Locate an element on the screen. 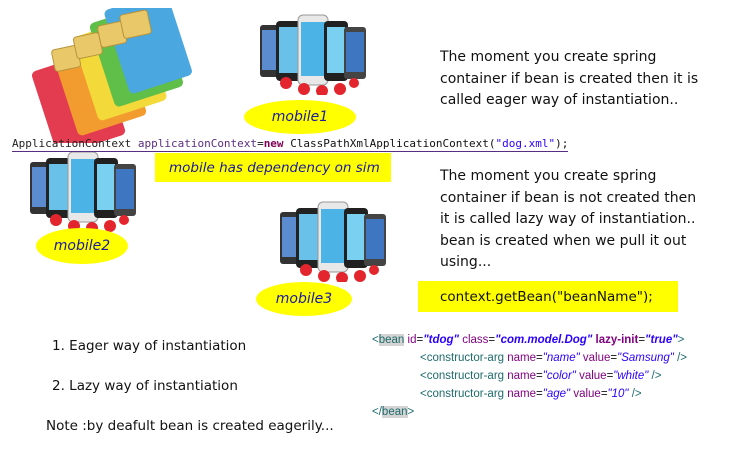 The image size is (730, 450). code-end: ); is located at coordinates (562, 143).